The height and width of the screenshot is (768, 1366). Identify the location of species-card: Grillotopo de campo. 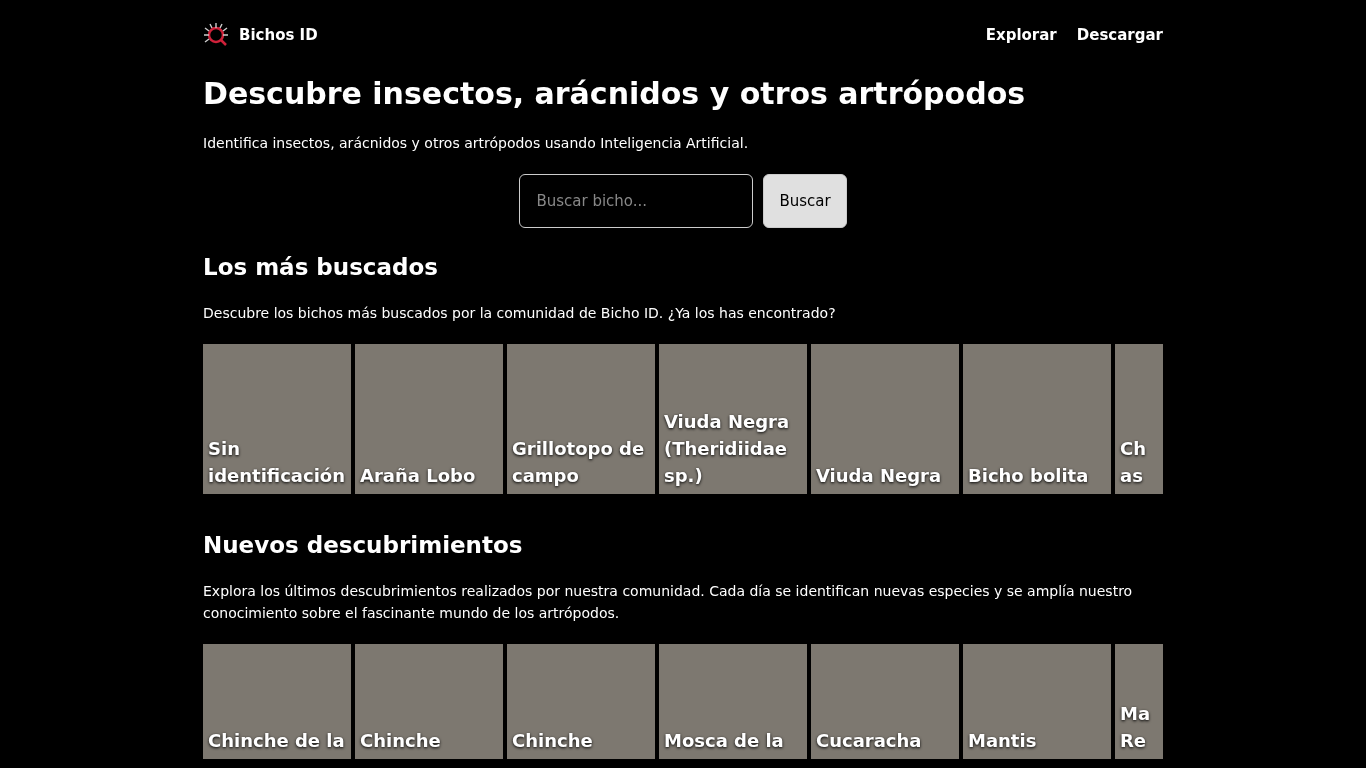
(581, 419).